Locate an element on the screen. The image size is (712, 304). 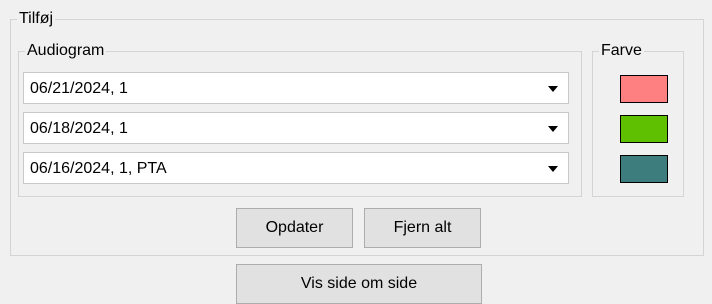
audiogram-select-1-value: 06/21/2024, 1 is located at coordinates (79, 88).